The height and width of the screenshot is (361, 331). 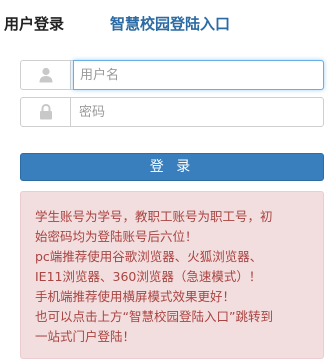 I want to click on notice-line: 学生账号为学号，教职工账号为职工号，初, so click(x=154, y=216).